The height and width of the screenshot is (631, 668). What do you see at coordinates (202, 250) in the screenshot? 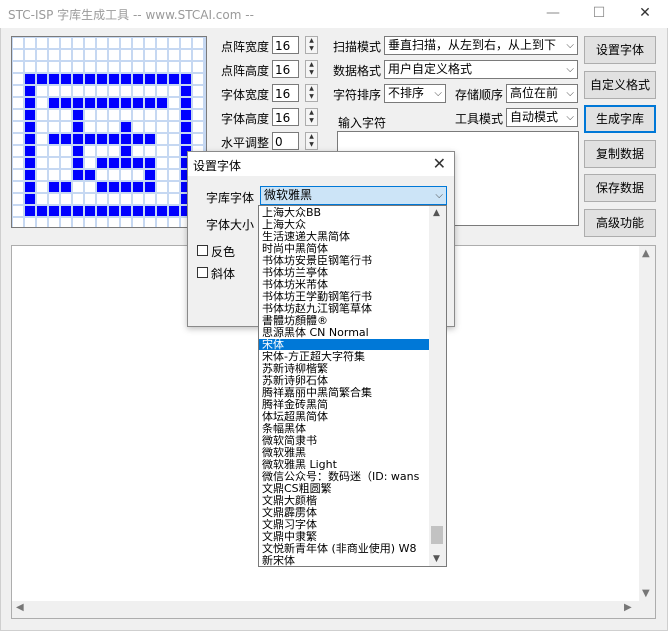
I see `invert-checkbox` at bounding box center [202, 250].